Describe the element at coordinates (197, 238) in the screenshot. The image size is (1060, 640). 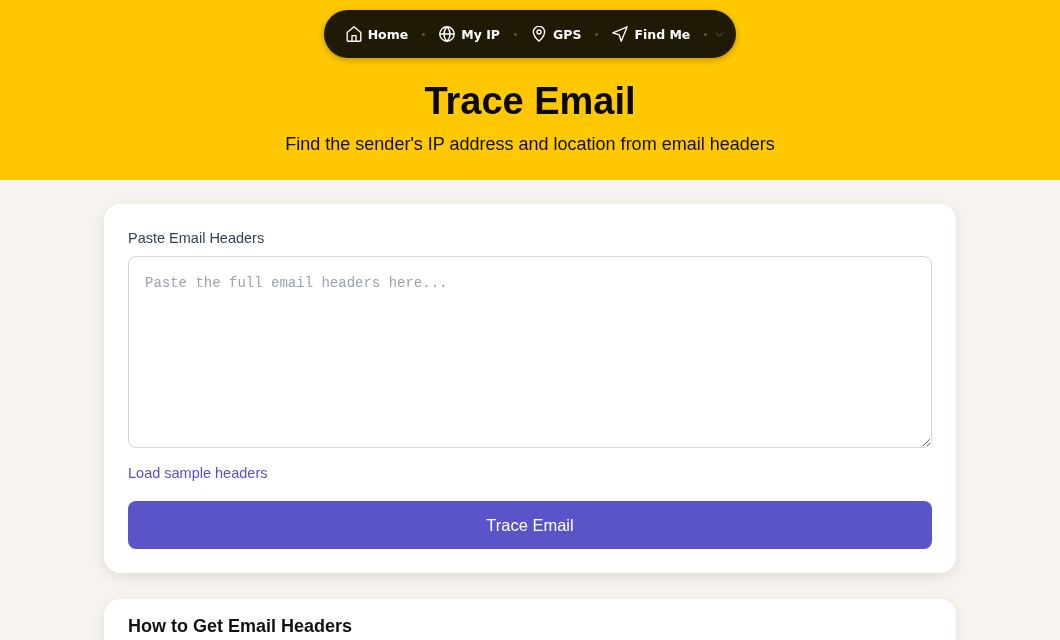
I see `field-label: Paste Email Headers` at that location.